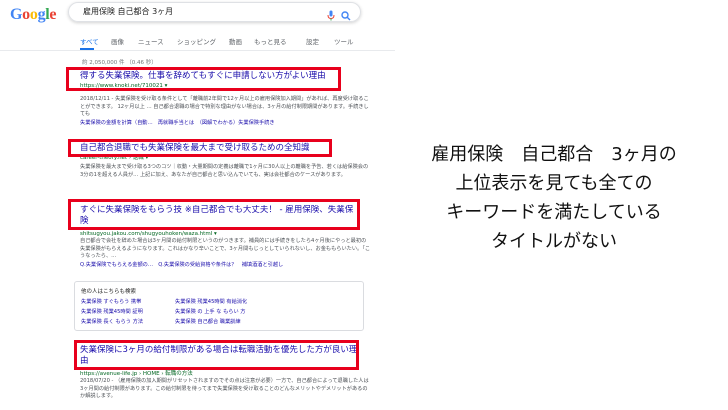 The height and width of the screenshot is (410, 728). What do you see at coordinates (312, 41) in the screenshot?
I see `tab-settings: 設定` at bounding box center [312, 41].